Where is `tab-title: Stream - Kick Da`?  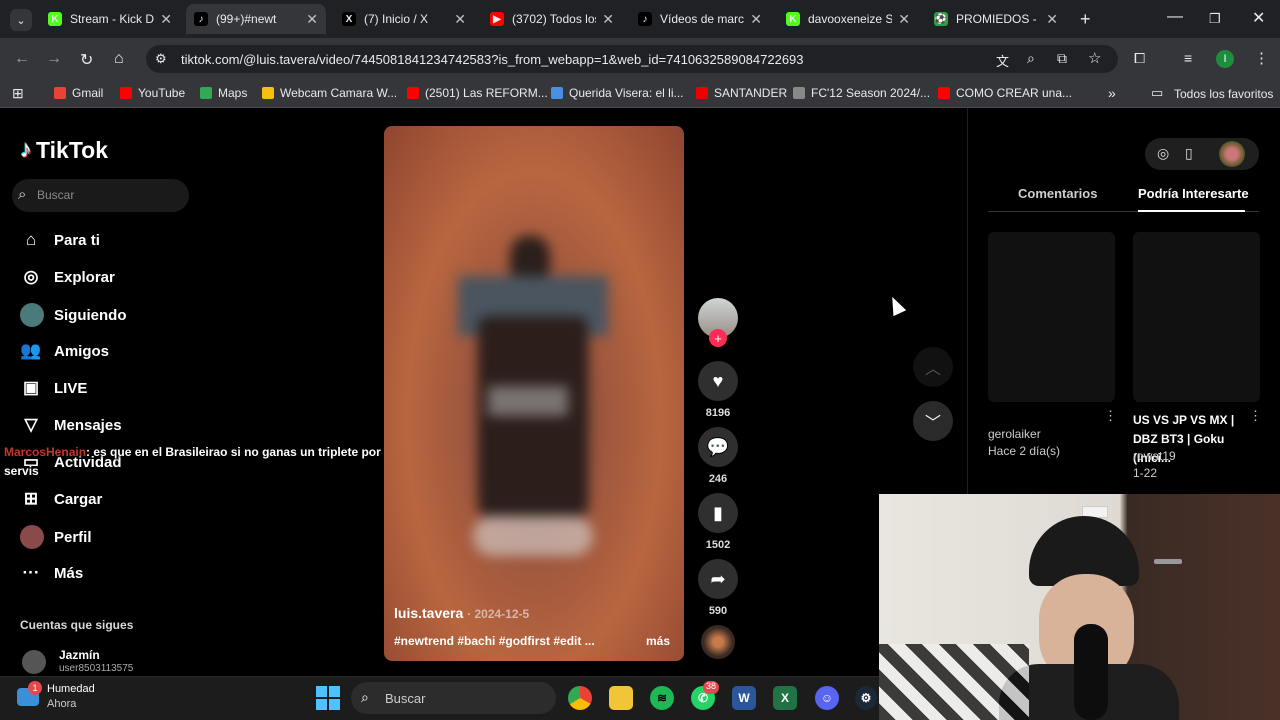 tab-title: Stream - Kick Da is located at coordinates (112, 19).